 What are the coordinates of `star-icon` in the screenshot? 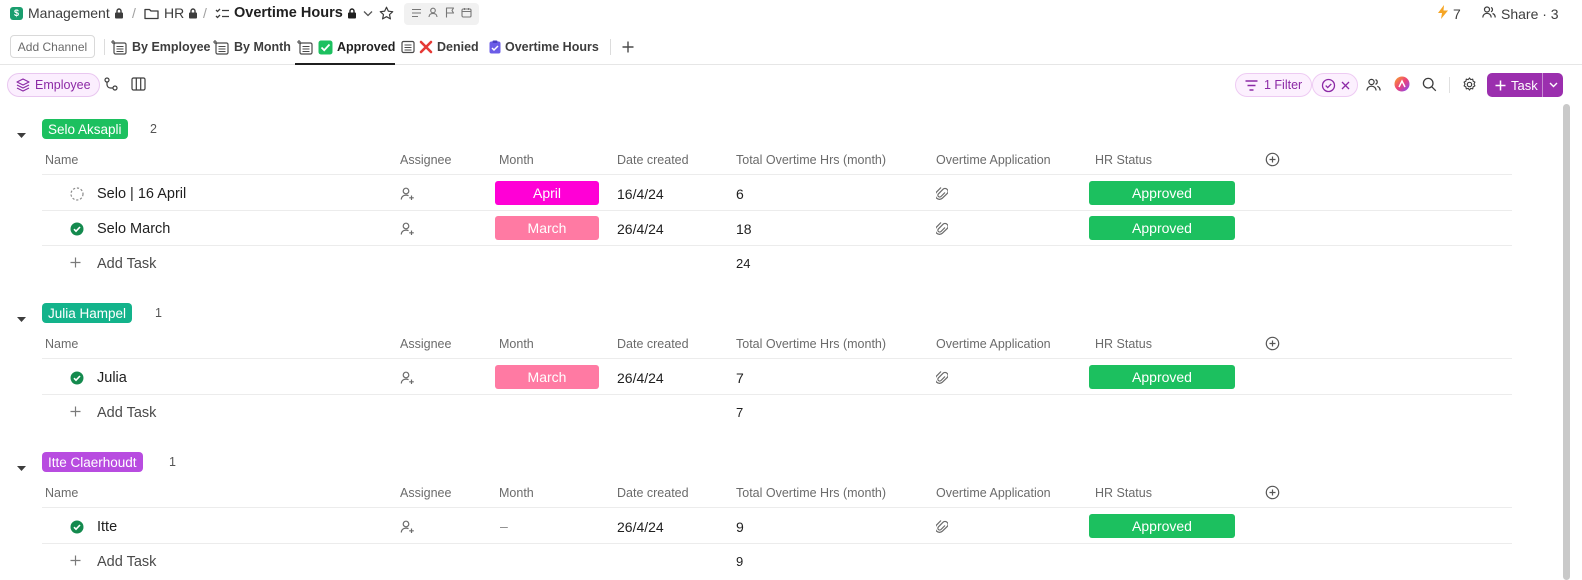 It's located at (386, 16).